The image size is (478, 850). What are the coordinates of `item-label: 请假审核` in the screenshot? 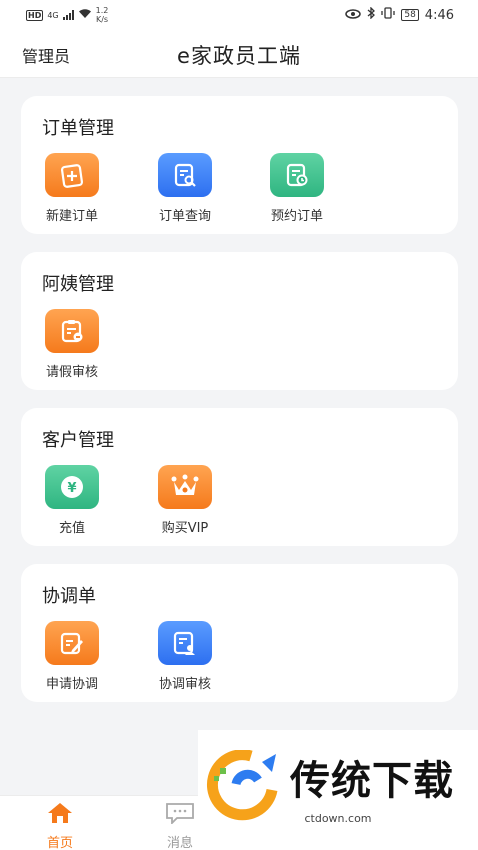 It's located at (71, 372).